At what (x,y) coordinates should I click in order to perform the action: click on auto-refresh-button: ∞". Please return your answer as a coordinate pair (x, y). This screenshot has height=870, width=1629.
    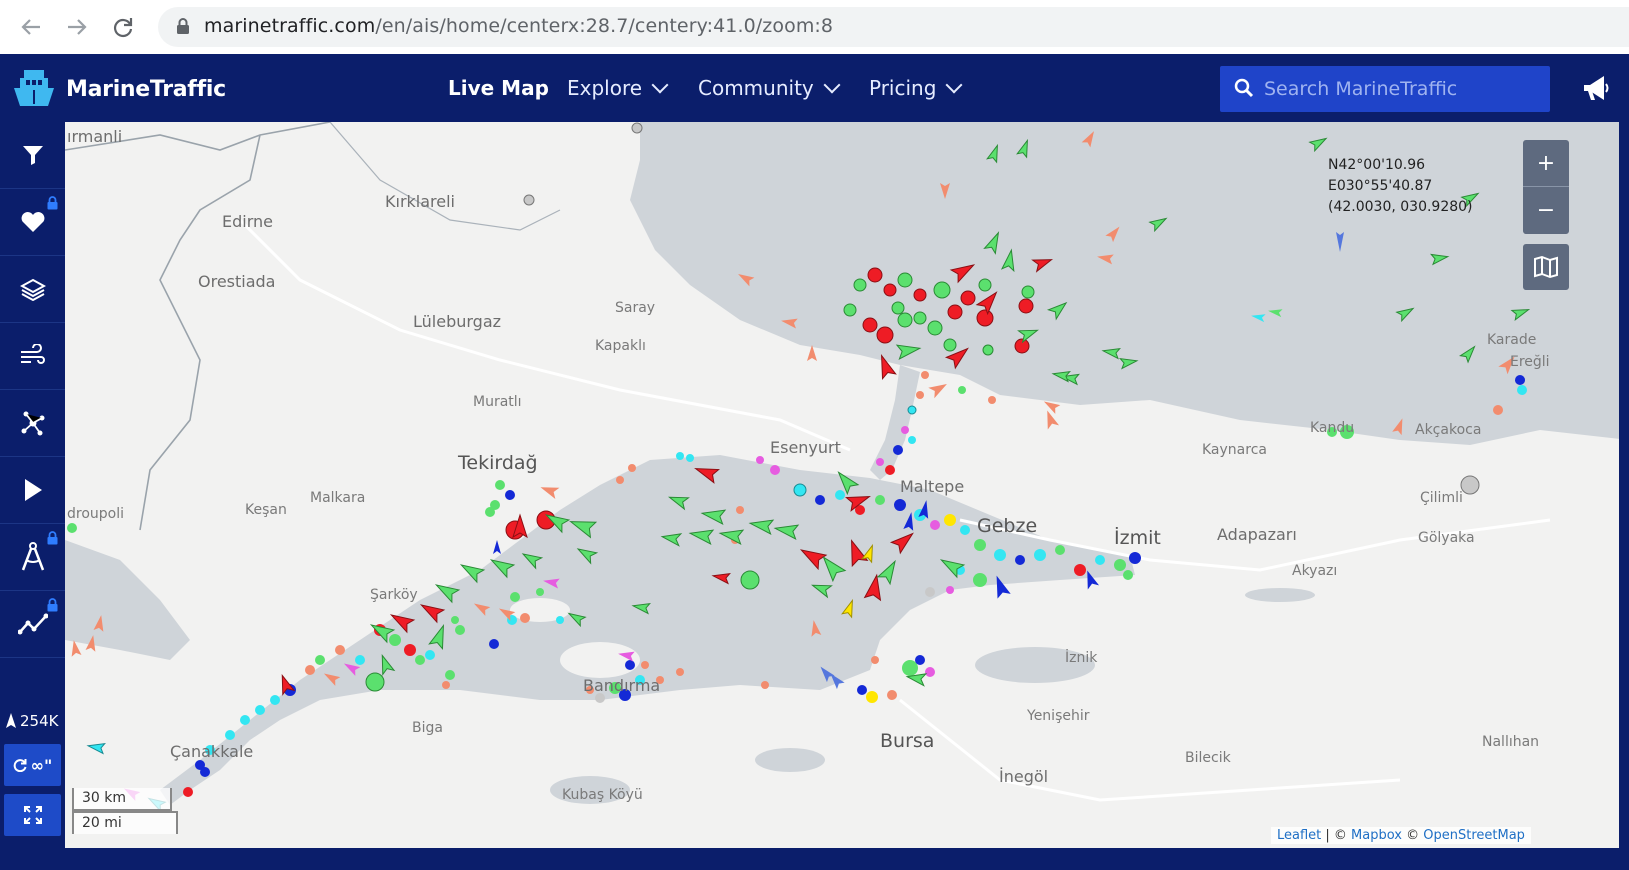
    Looking at the image, I should click on (32, 765).